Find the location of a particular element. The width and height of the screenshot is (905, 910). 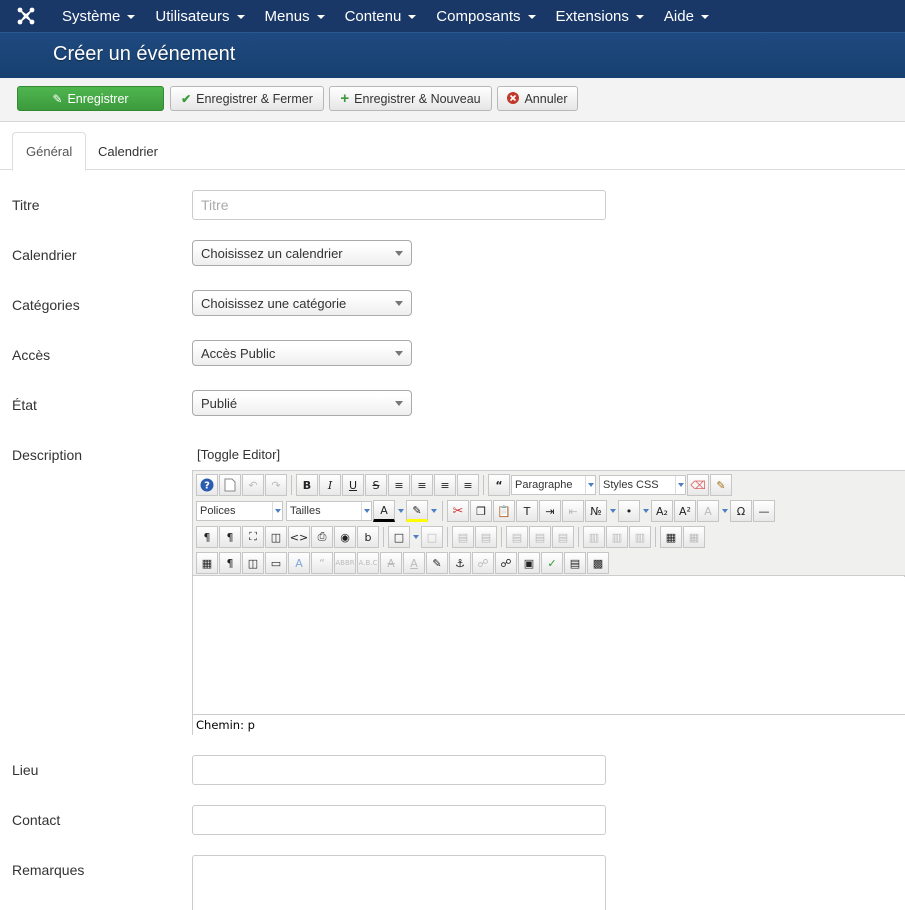

text-color-icon: A is located at coordinates (384, 511).